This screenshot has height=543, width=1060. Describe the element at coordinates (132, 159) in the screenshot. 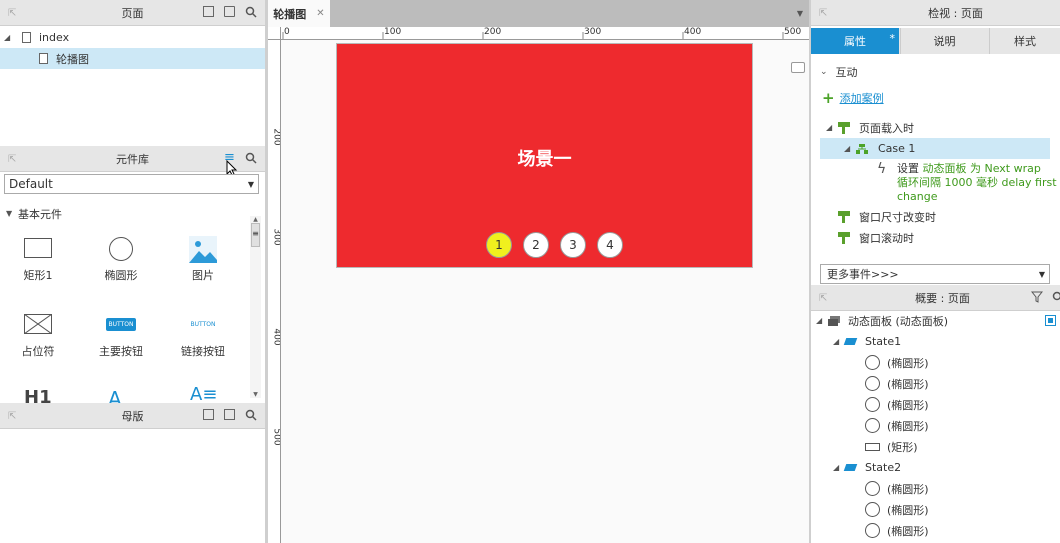

I see `library-panel-title: 元件库` at that location.